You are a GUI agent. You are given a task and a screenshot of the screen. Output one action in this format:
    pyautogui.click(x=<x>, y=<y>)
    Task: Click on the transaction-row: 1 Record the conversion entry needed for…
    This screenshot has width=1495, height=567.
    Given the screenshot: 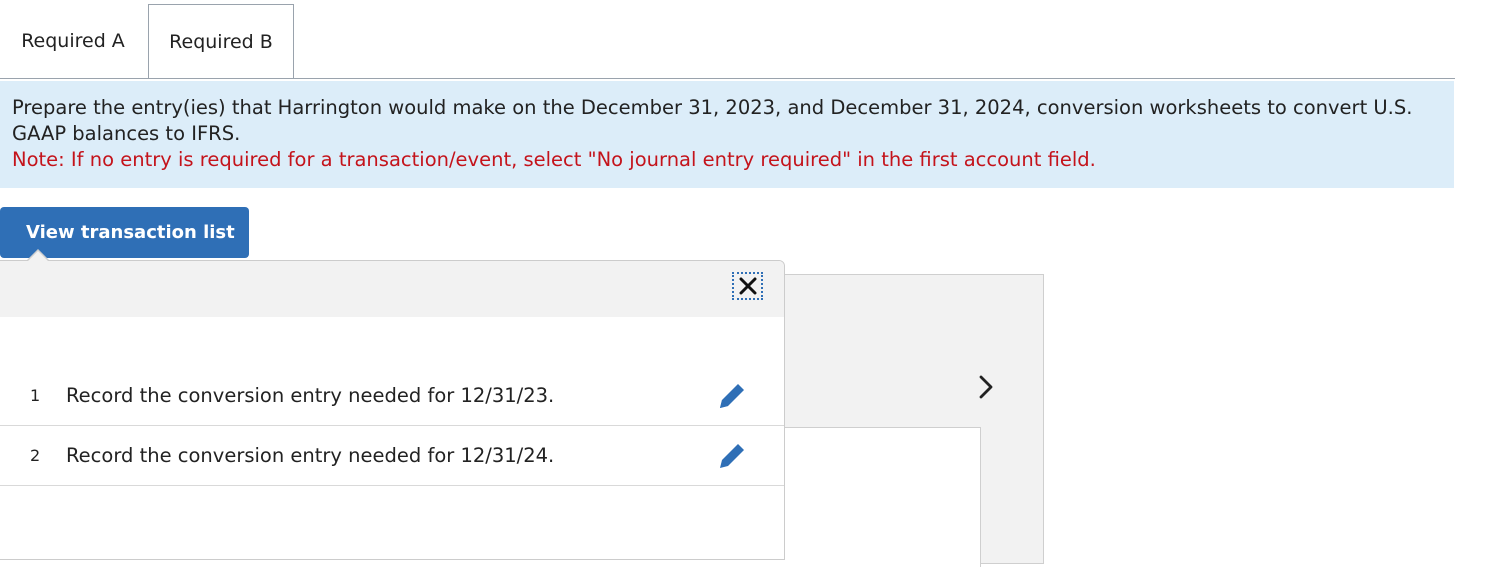 What is the action you would take?
    pyautogui.click(x=392, y=396)
    